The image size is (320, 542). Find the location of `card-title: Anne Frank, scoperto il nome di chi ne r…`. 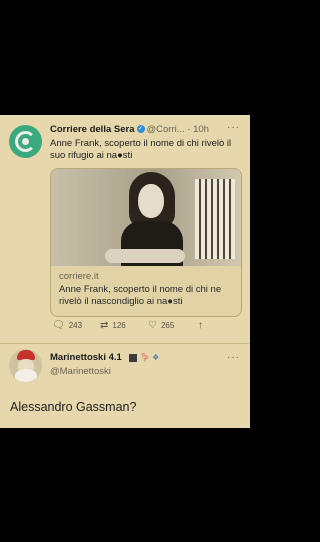

card-title: Anne Frank, scoperto il nome di chi ne r… is located at coordinates (140, 295).